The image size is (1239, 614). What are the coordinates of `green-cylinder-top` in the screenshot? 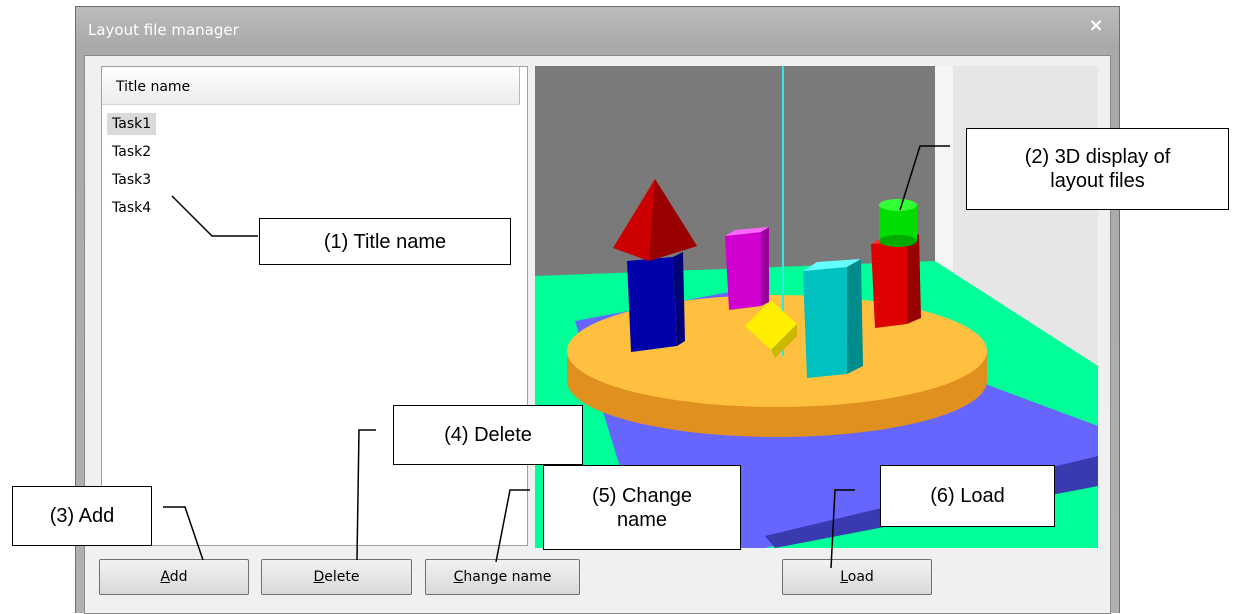 It's located at (898, 205).